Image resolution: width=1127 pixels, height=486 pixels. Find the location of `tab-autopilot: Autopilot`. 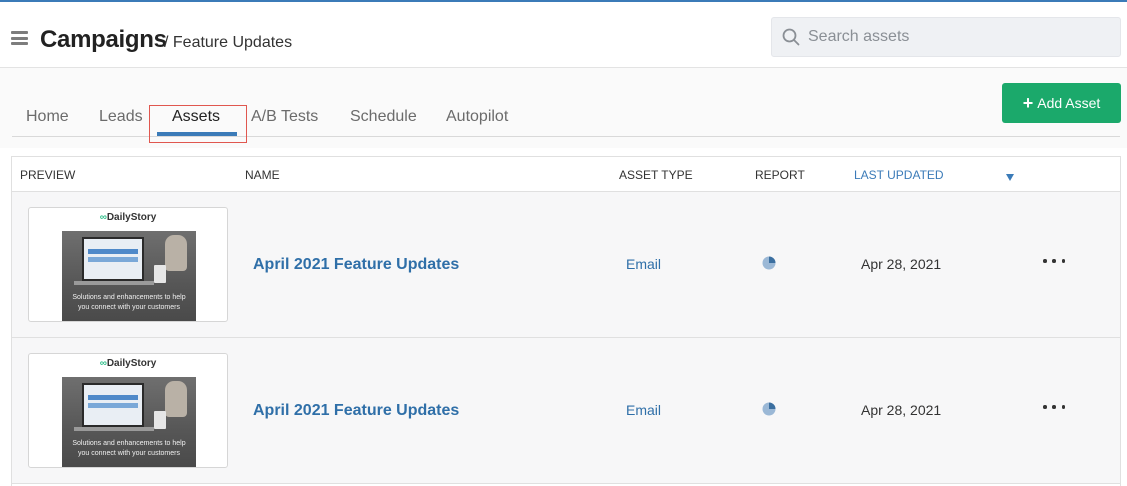

tab-autopilot: Autopilot is located at coordinates (477, 117).